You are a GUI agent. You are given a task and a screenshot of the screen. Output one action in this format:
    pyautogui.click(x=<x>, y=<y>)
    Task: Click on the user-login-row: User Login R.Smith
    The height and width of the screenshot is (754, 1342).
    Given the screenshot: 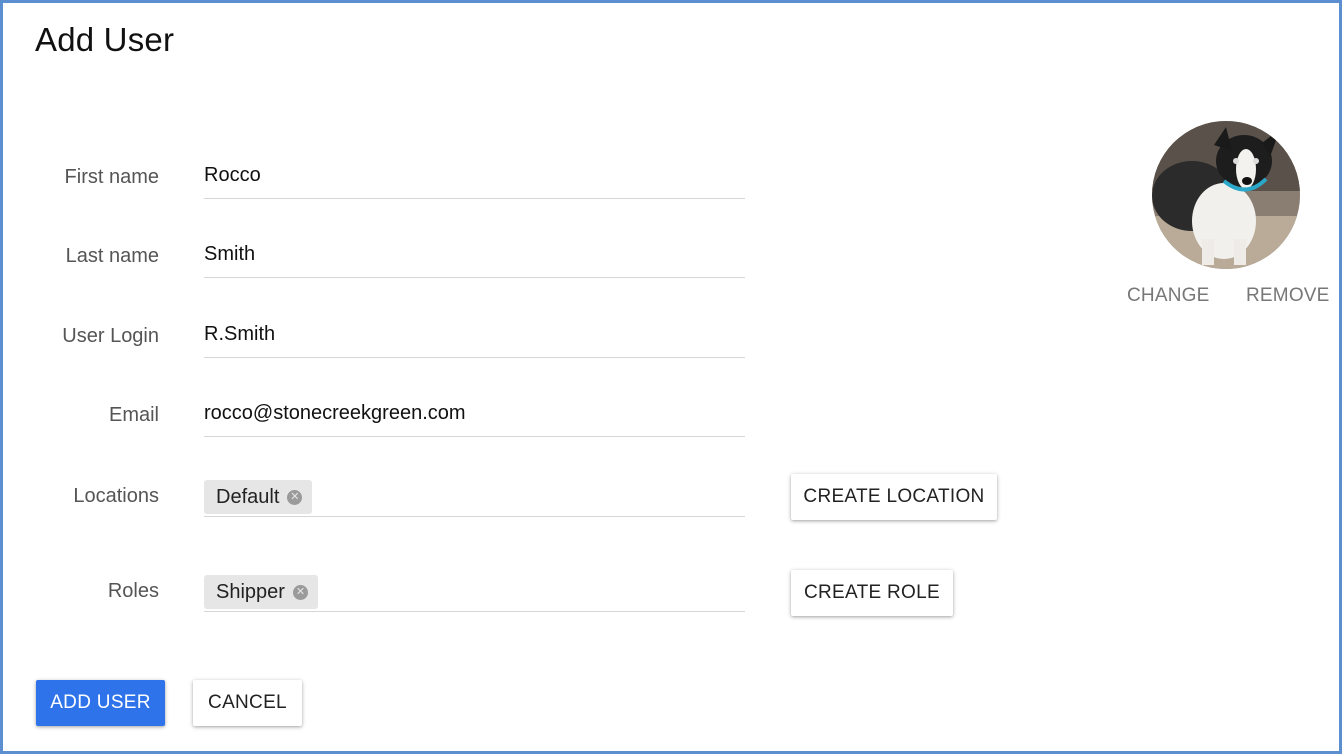 What is the action you would take?
    pyautogui.click(x=383, y=337)
    